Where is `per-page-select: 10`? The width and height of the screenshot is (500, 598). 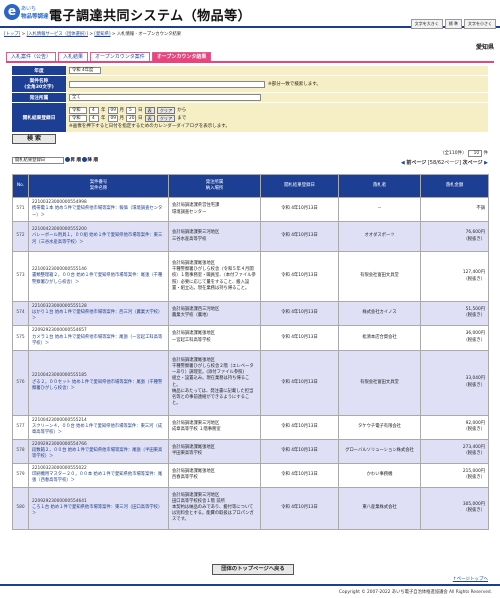 per-page-select: 10 is located at coordinates (475, 153).